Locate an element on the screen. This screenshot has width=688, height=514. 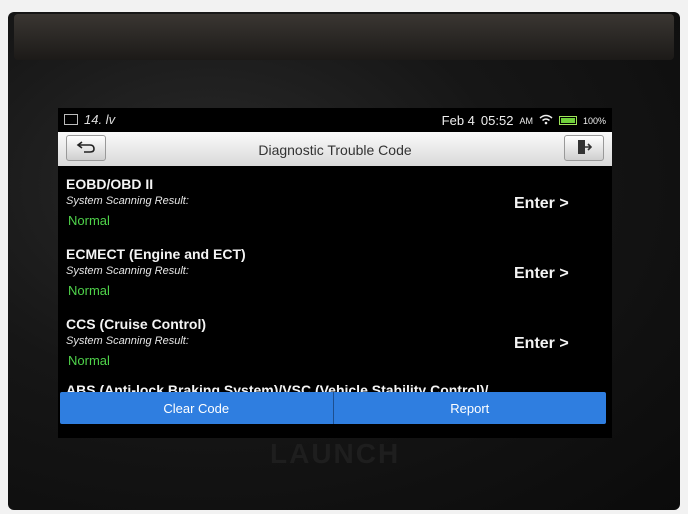
battery-icon is located at coordinates (567, 120).